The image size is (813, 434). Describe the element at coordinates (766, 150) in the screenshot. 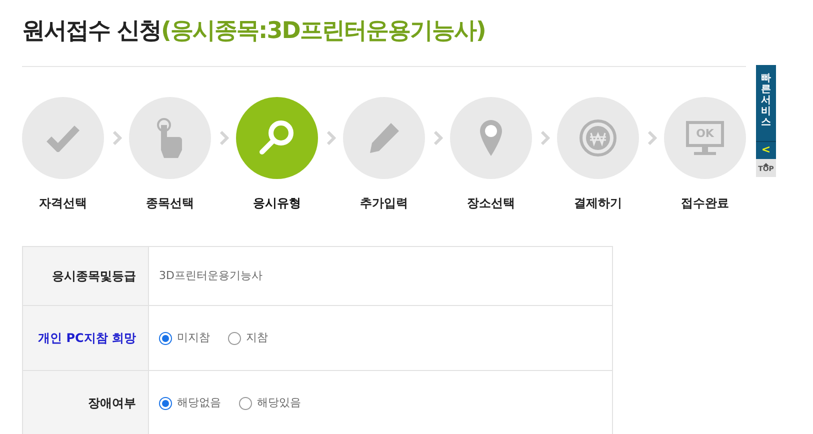

I see `collapse-button: <` at that location.